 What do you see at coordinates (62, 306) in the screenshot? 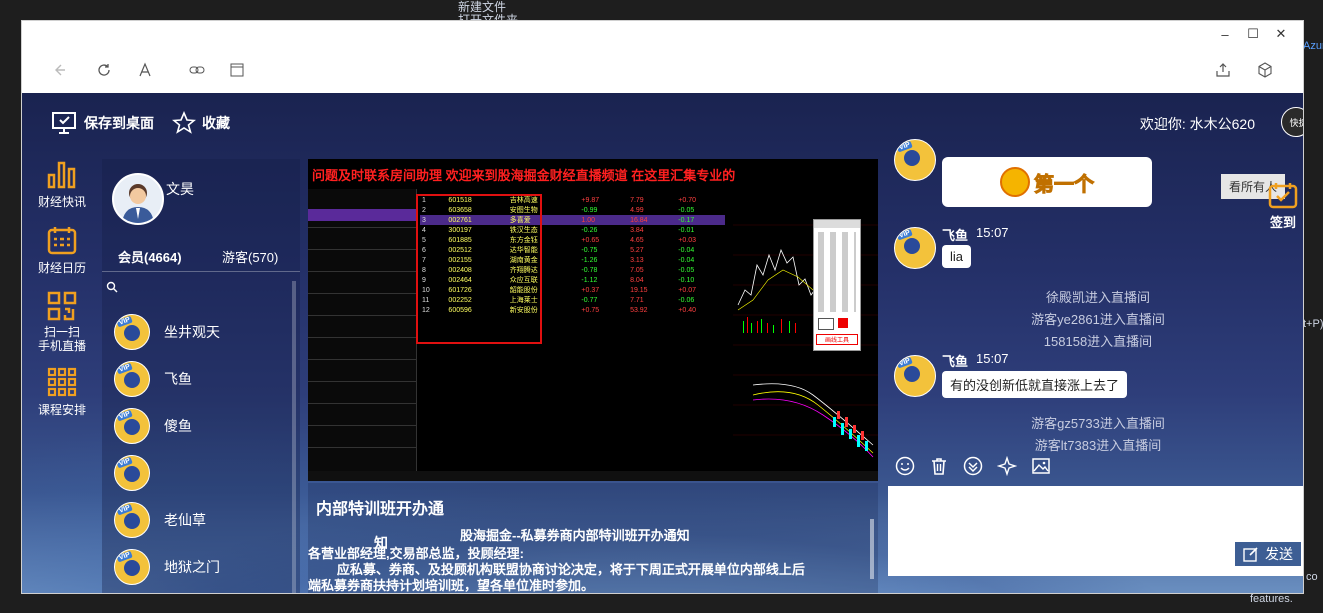
I see `qr-code-icon` at bounding box center [62, 306].